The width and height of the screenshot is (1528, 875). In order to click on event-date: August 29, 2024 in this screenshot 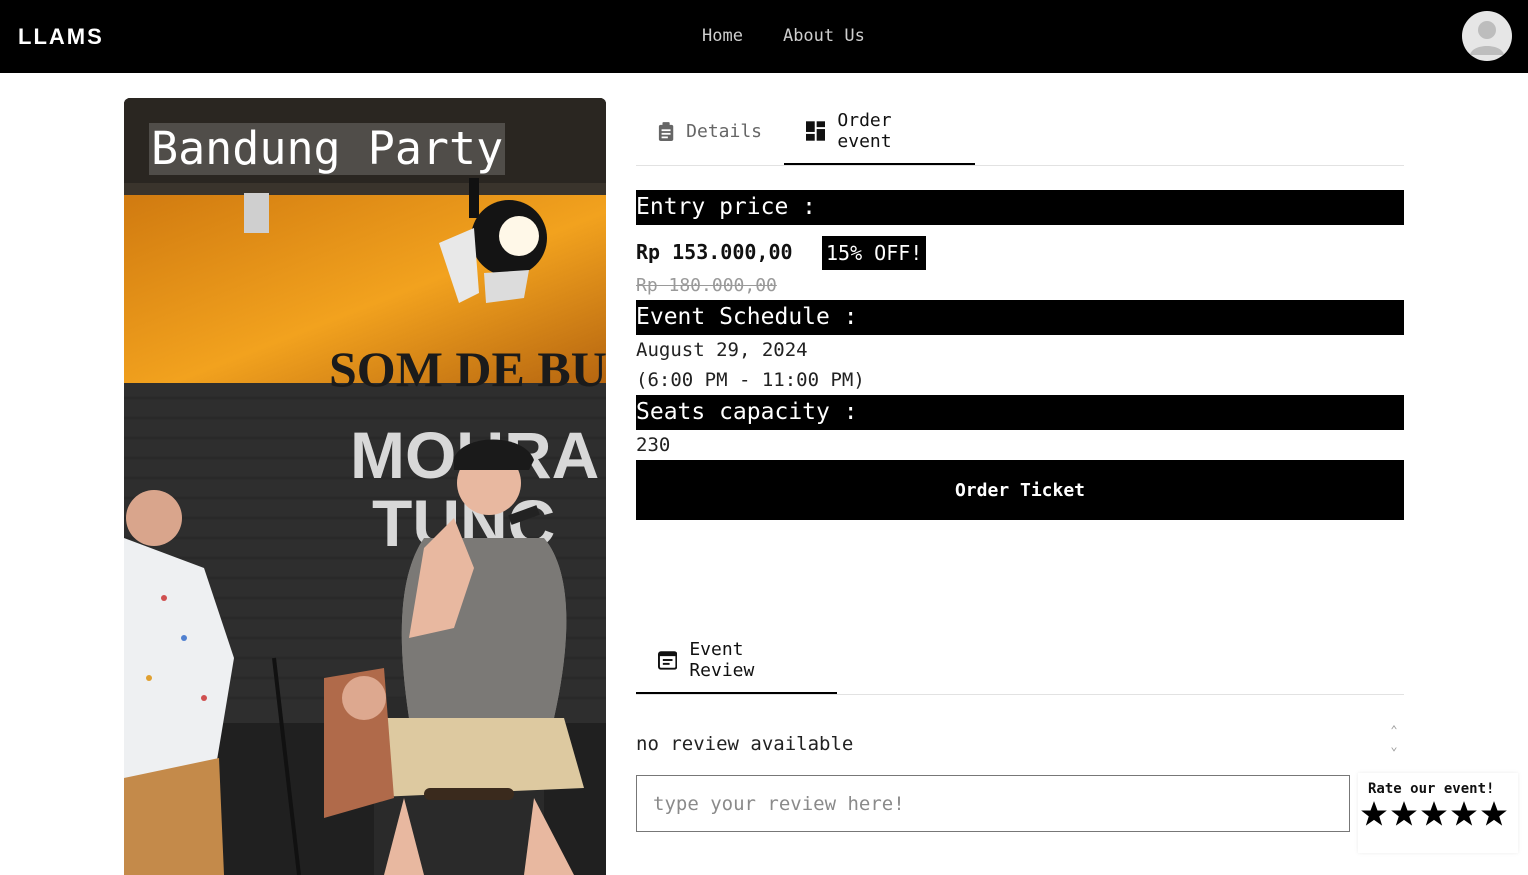, I will do `click(722, 350)`.